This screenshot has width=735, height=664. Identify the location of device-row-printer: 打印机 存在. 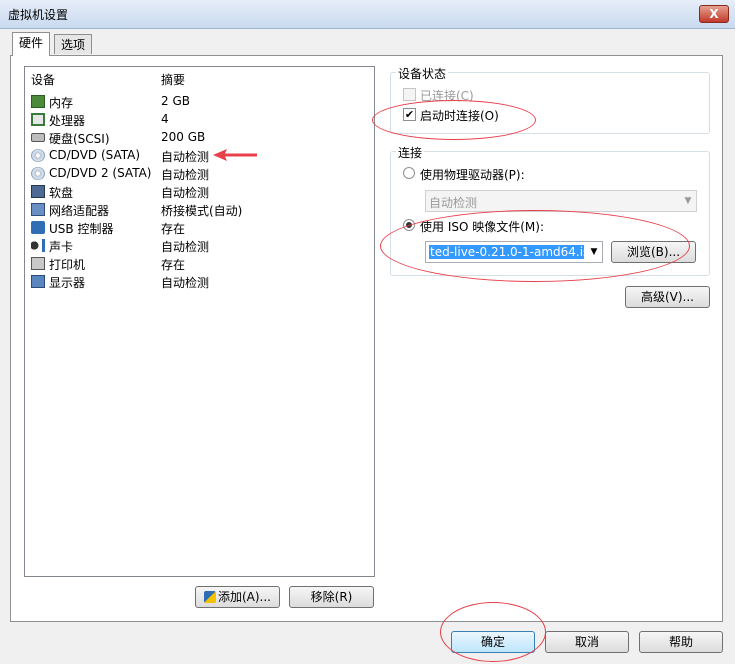
(199, 264).